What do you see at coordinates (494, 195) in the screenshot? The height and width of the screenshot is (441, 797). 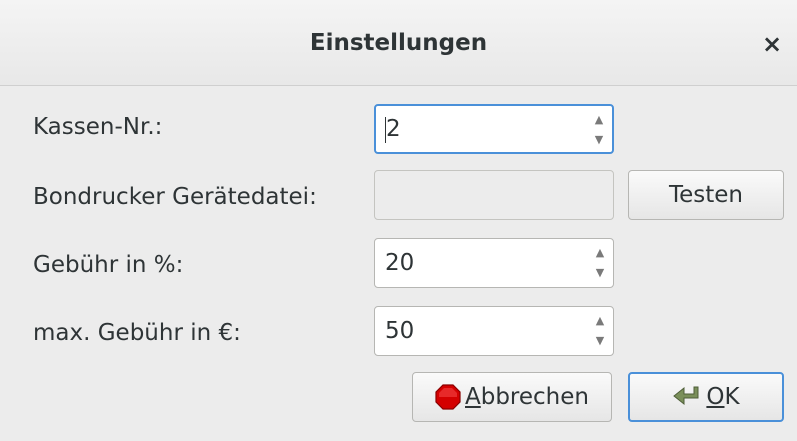 I see `bondrucker-field` at bounding box center [494, 195].